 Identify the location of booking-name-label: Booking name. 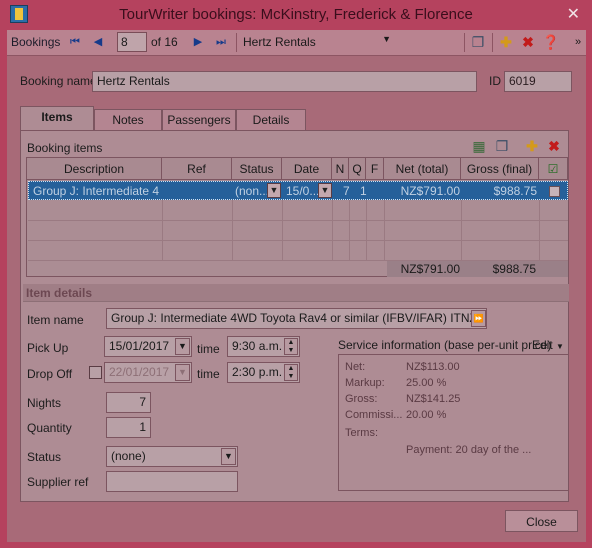
(58, 81).